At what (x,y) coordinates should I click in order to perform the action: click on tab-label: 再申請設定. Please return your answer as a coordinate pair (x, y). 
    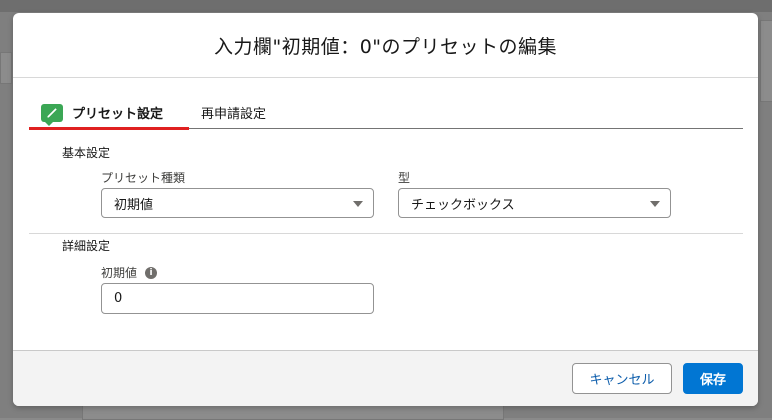
    Looking at the image, I should click on (234, 114).